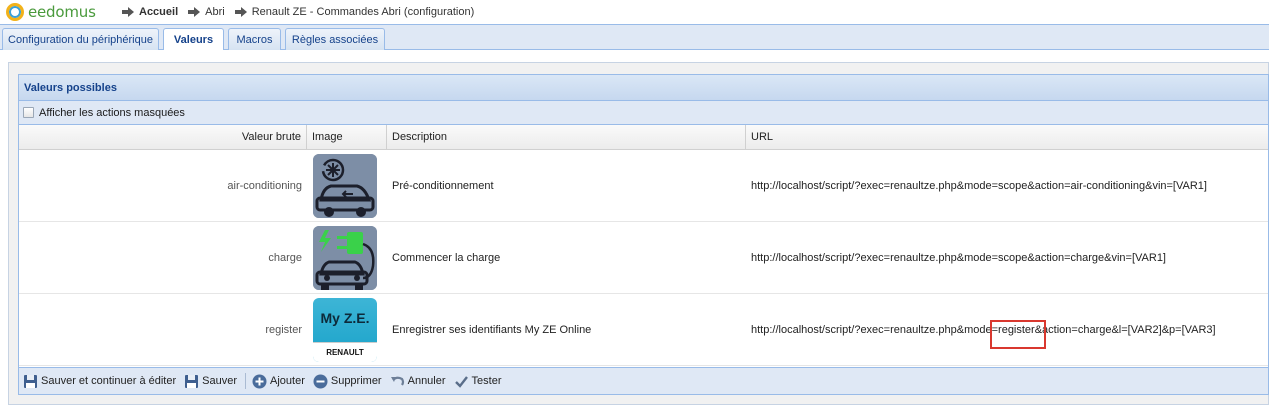  Describe the element at coordinates (112, 112) in the screenshot. I see `show-hidden-label: Afficher les actions masquées` at that location.